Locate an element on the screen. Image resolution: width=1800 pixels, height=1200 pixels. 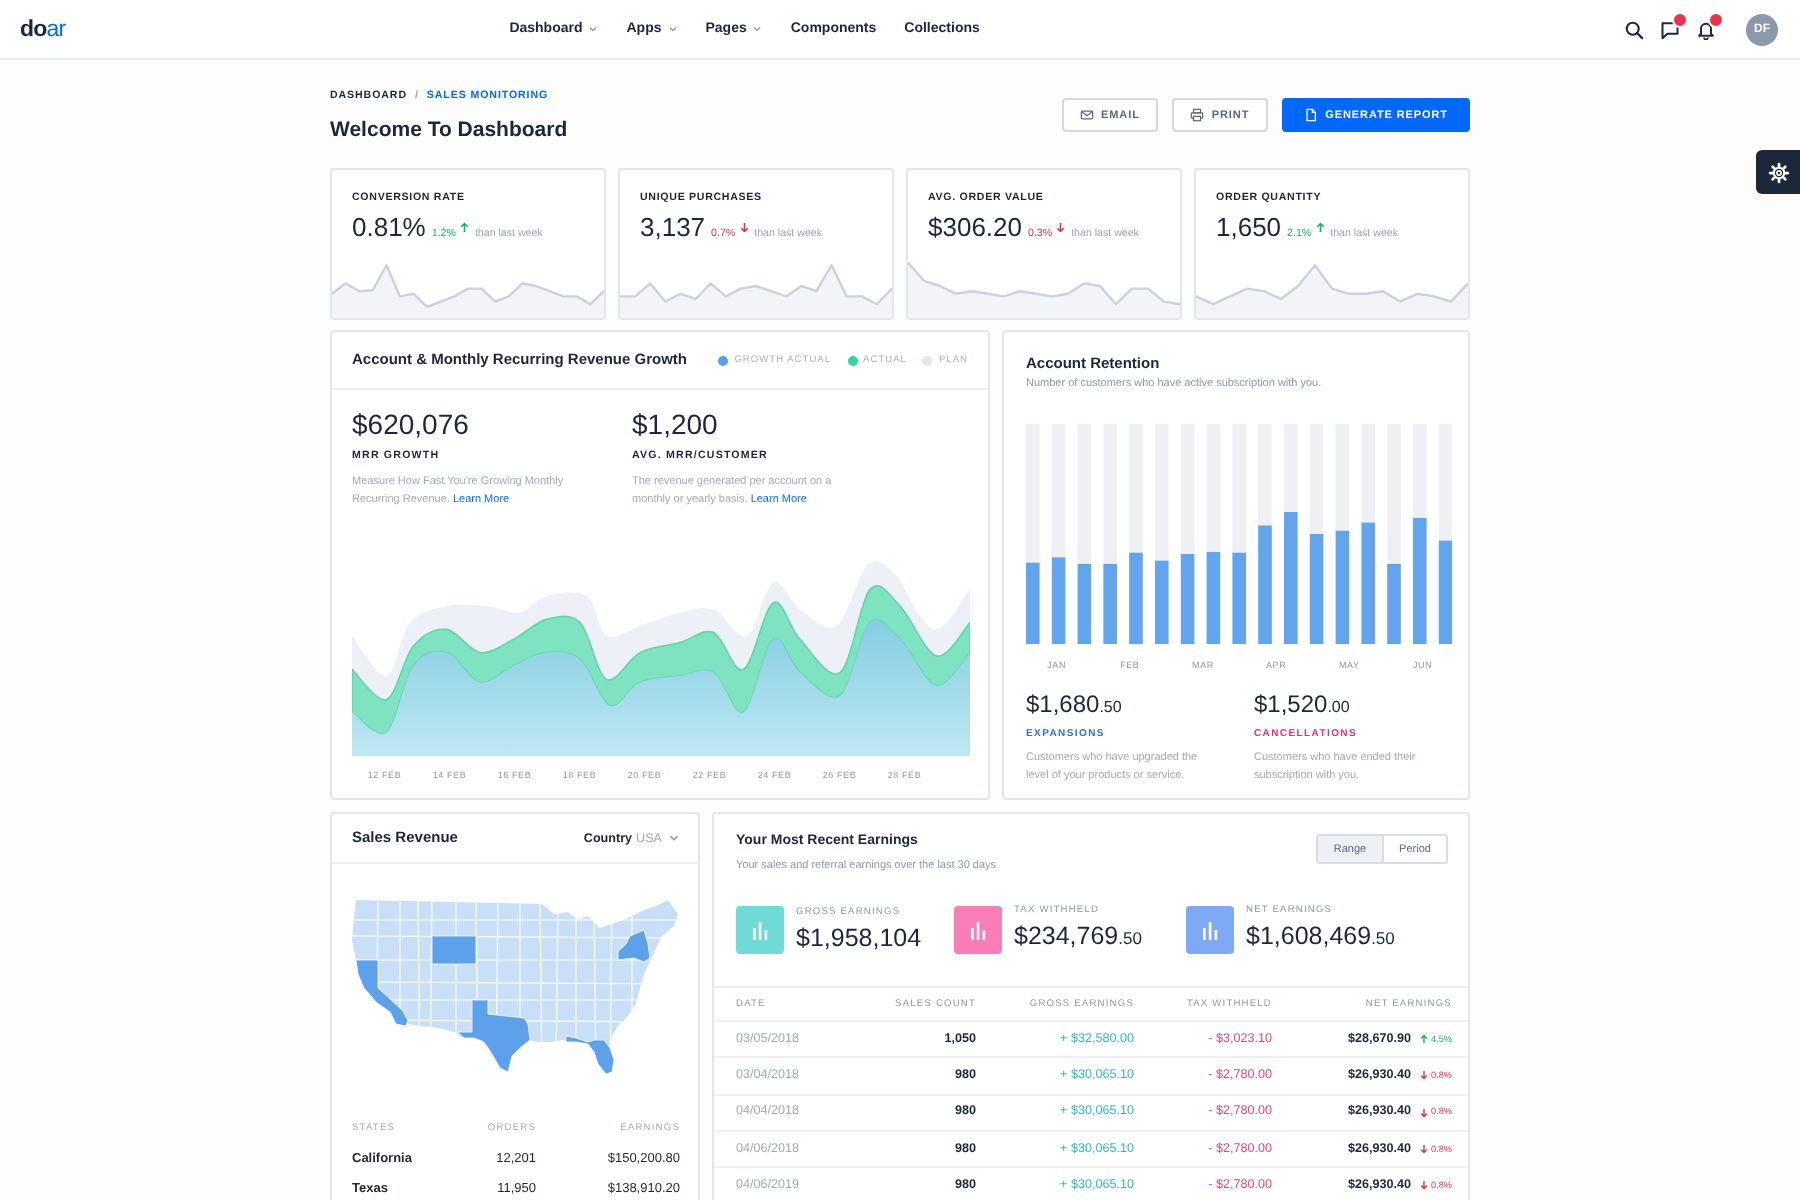
search-icon is located at coordinates (1634, 29).